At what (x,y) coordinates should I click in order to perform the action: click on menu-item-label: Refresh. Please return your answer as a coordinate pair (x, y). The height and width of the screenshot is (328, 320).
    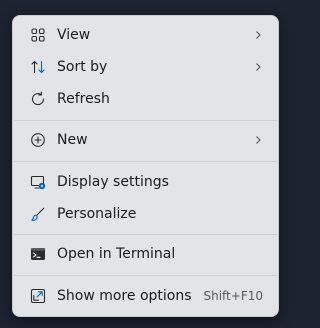
    Looking at the image, I should click on (83, 99).